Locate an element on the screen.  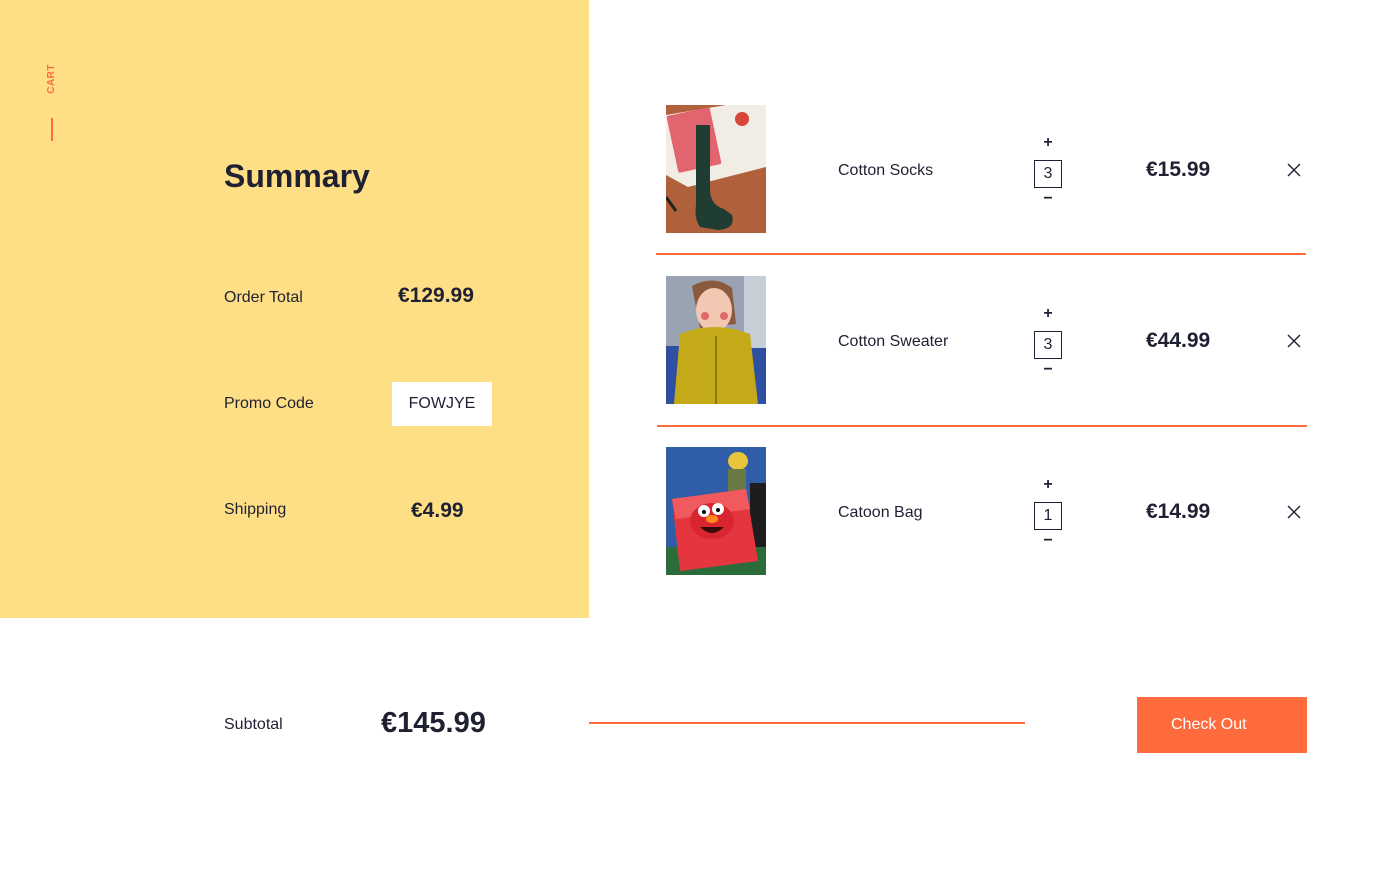
item-price: €14.99 is located at coordinates (1178, 511).